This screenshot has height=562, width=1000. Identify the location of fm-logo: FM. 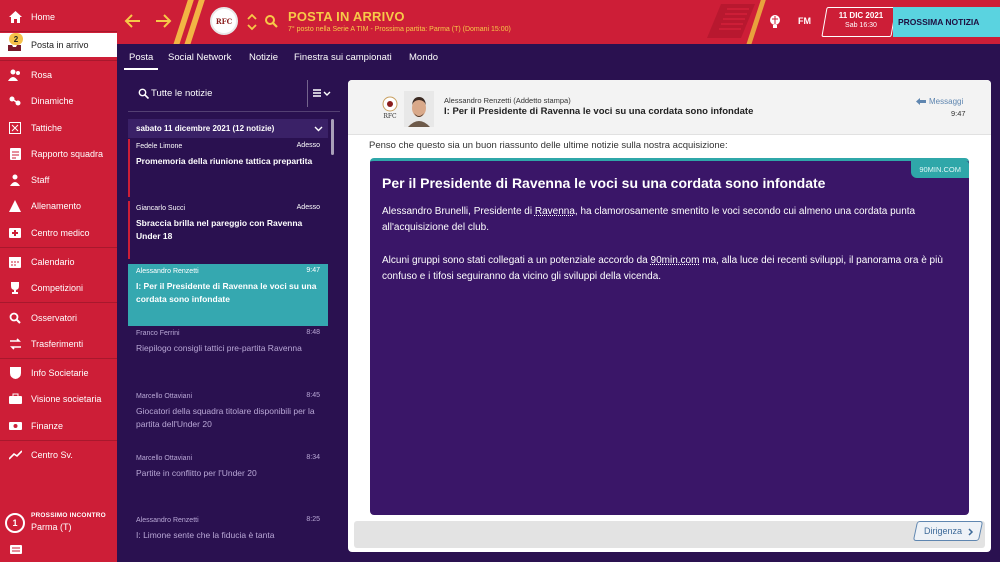
(804, 21).